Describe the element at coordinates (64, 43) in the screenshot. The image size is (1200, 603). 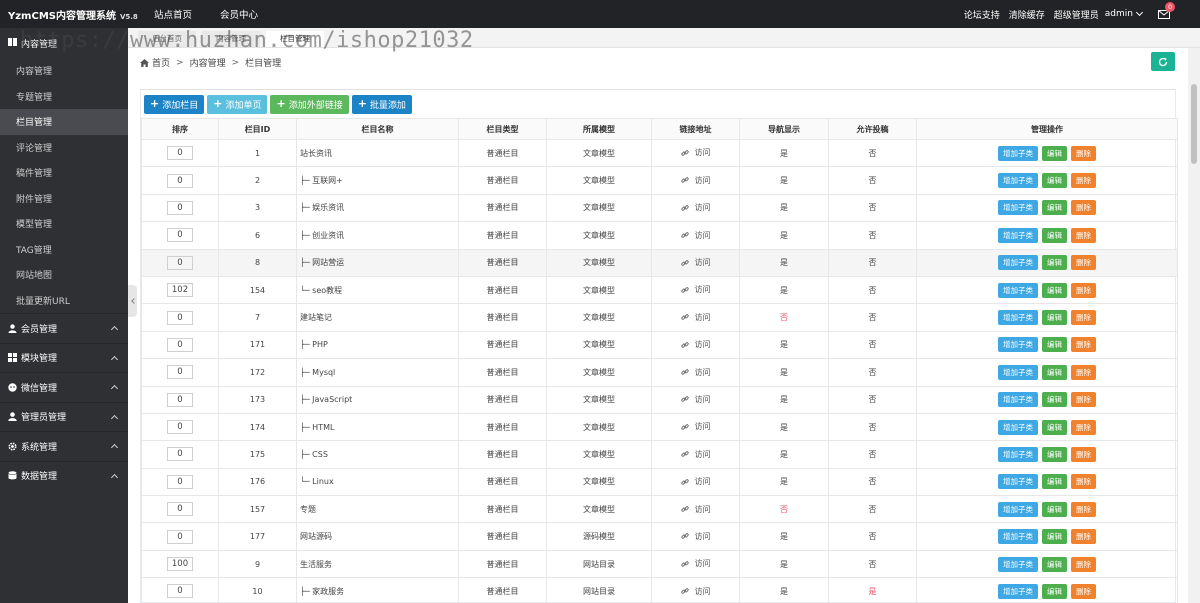
I see `sidebar-section-content: 内容管理` at that location.